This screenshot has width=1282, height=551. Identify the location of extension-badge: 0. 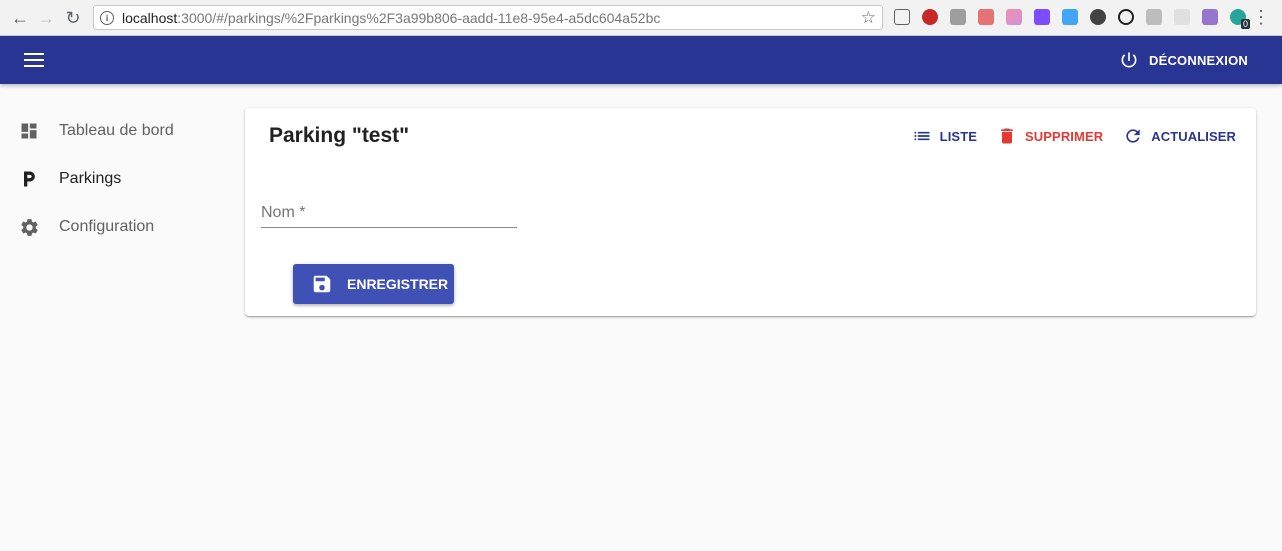
(1245, 24).